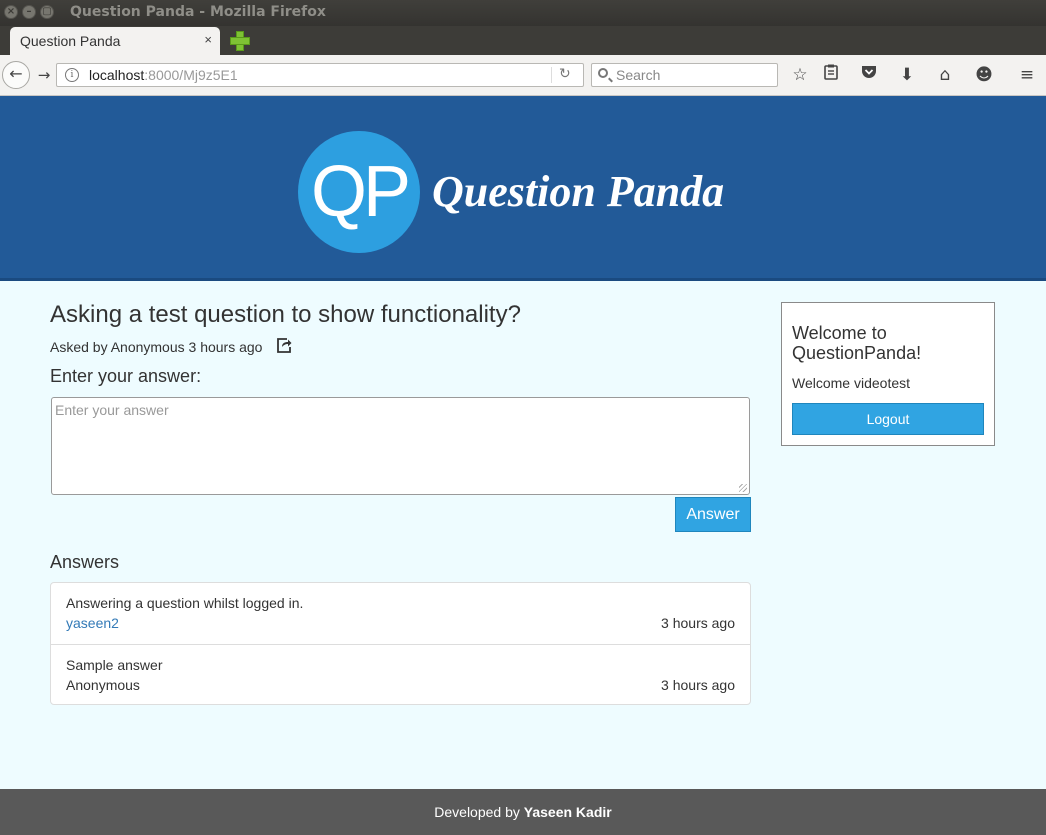 The width and height of the screenshot is (1046, 835). I want to click on answer-form-label: Enter your answer:, so click(126, 376).